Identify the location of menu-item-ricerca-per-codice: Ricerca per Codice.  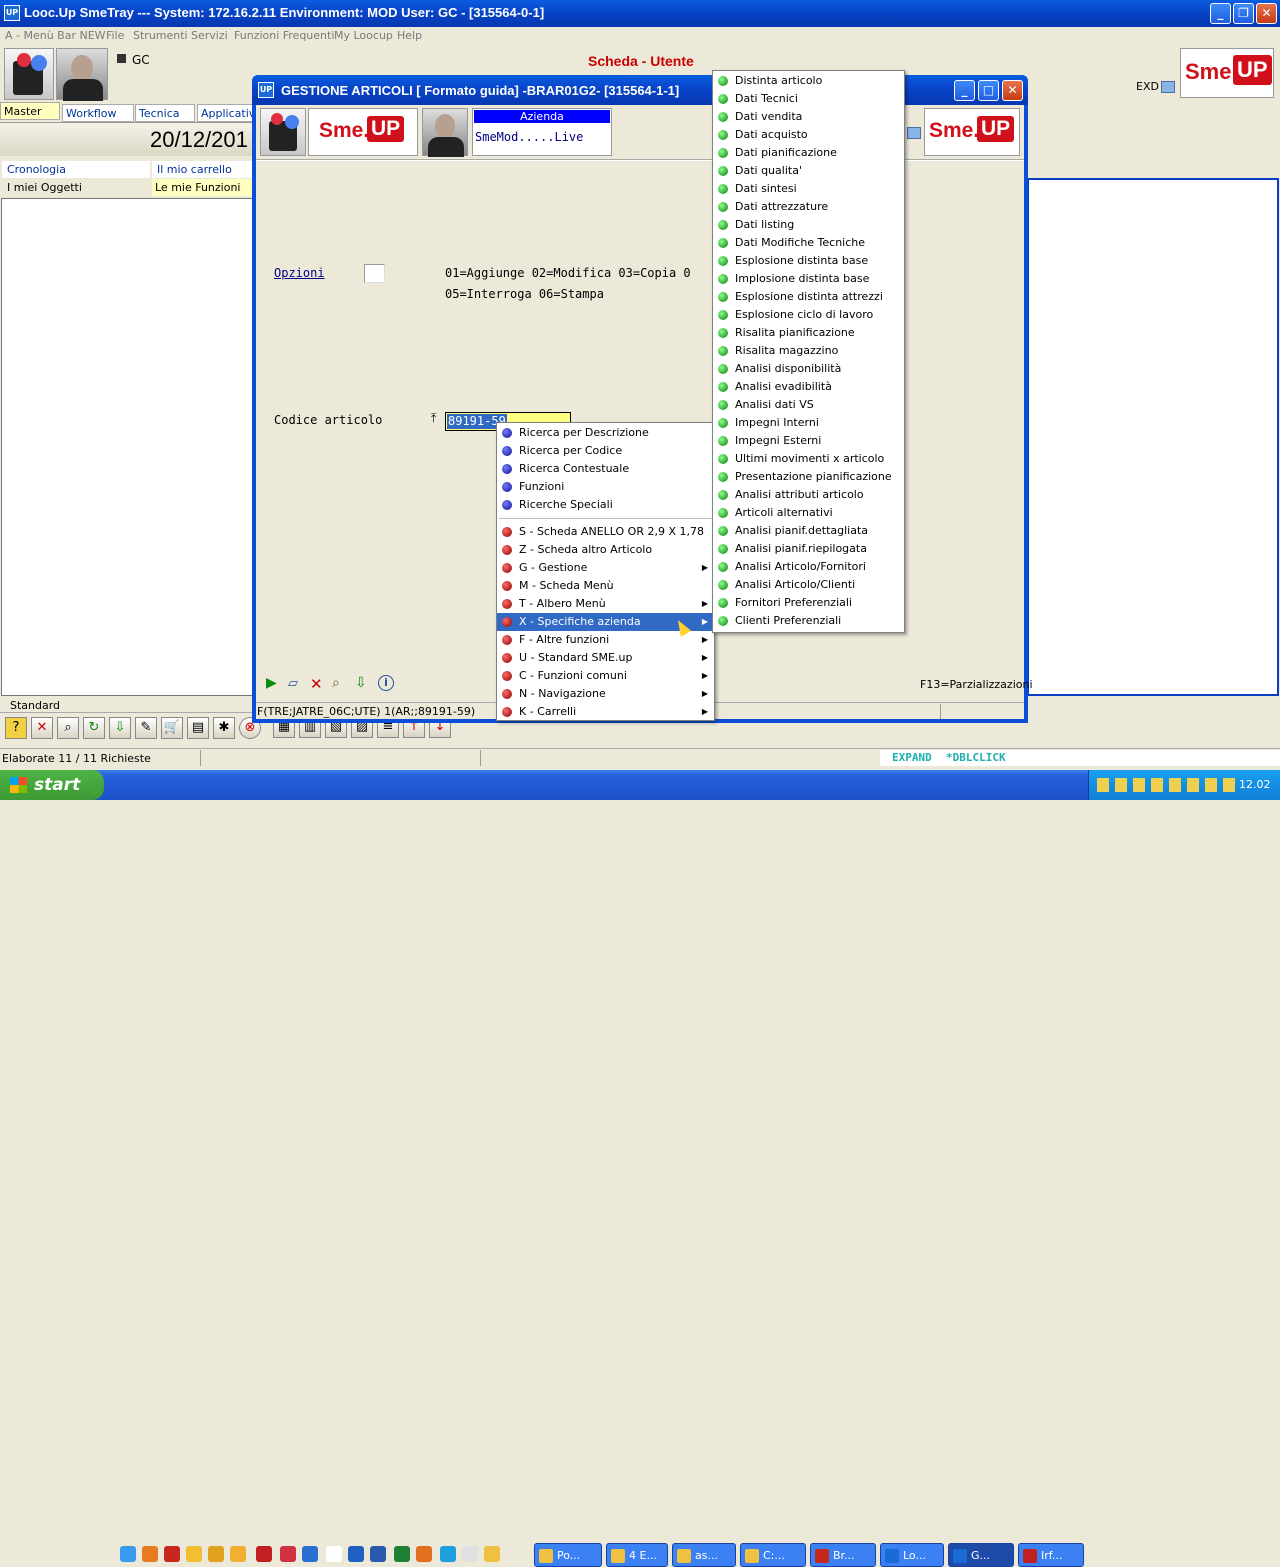
(605, 451).